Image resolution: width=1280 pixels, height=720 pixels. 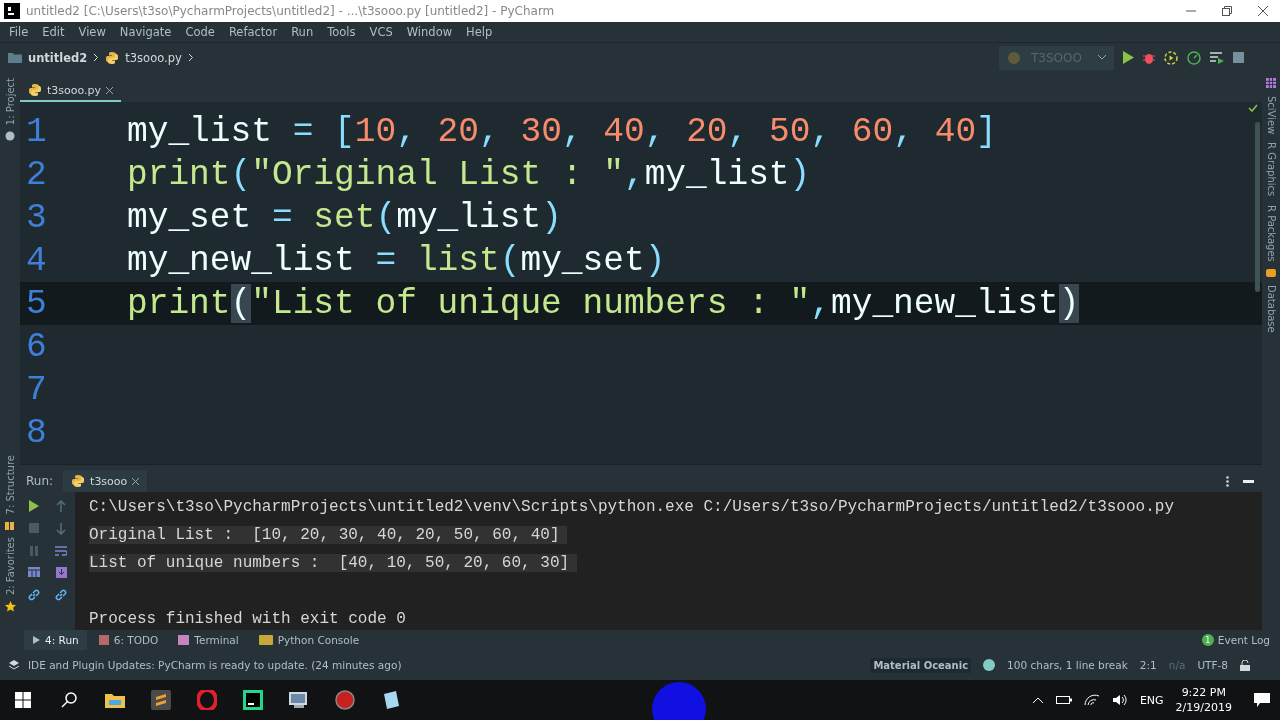 What do you see at coordinates (1271, 169) in the screenshot?
I see `tool-window-tab: R Graphics` at bounding box center [1271, 169].